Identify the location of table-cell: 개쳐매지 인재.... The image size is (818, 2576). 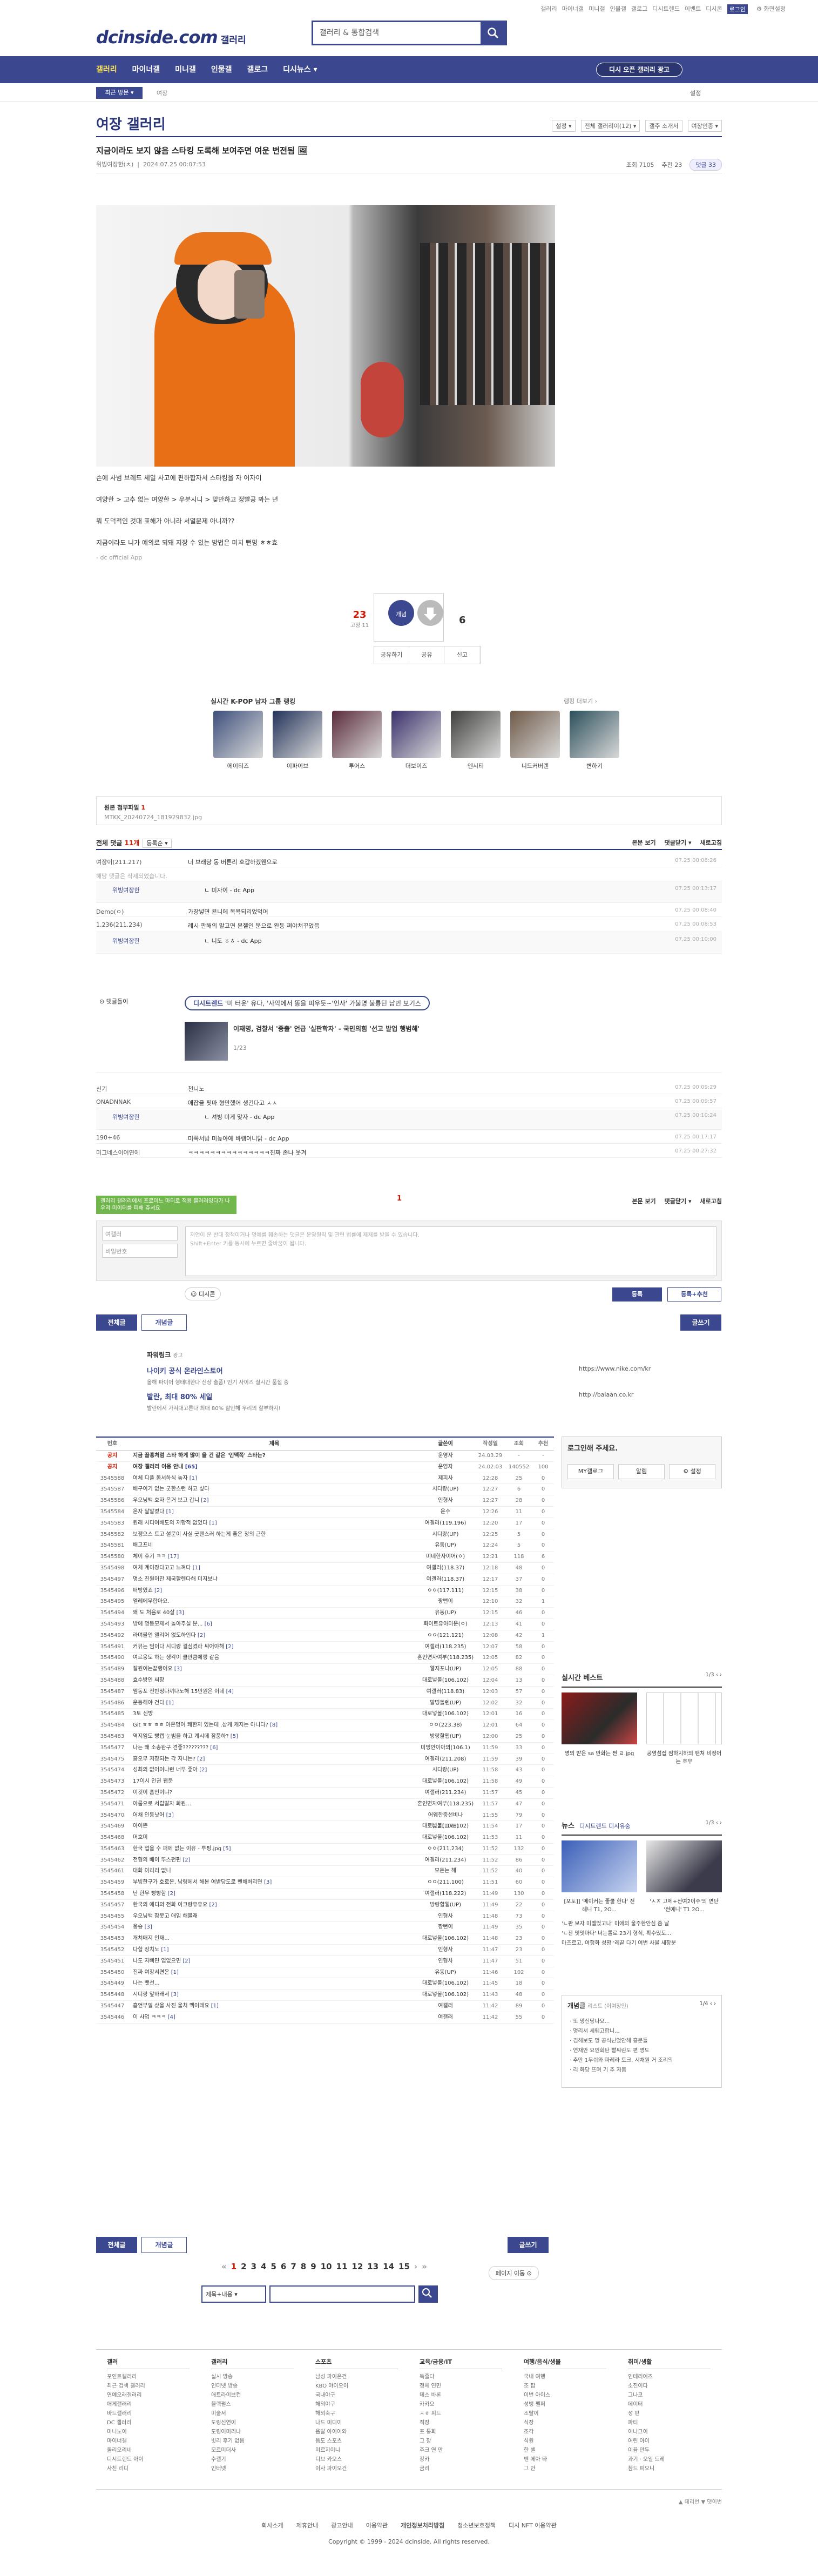
(272, 1938).